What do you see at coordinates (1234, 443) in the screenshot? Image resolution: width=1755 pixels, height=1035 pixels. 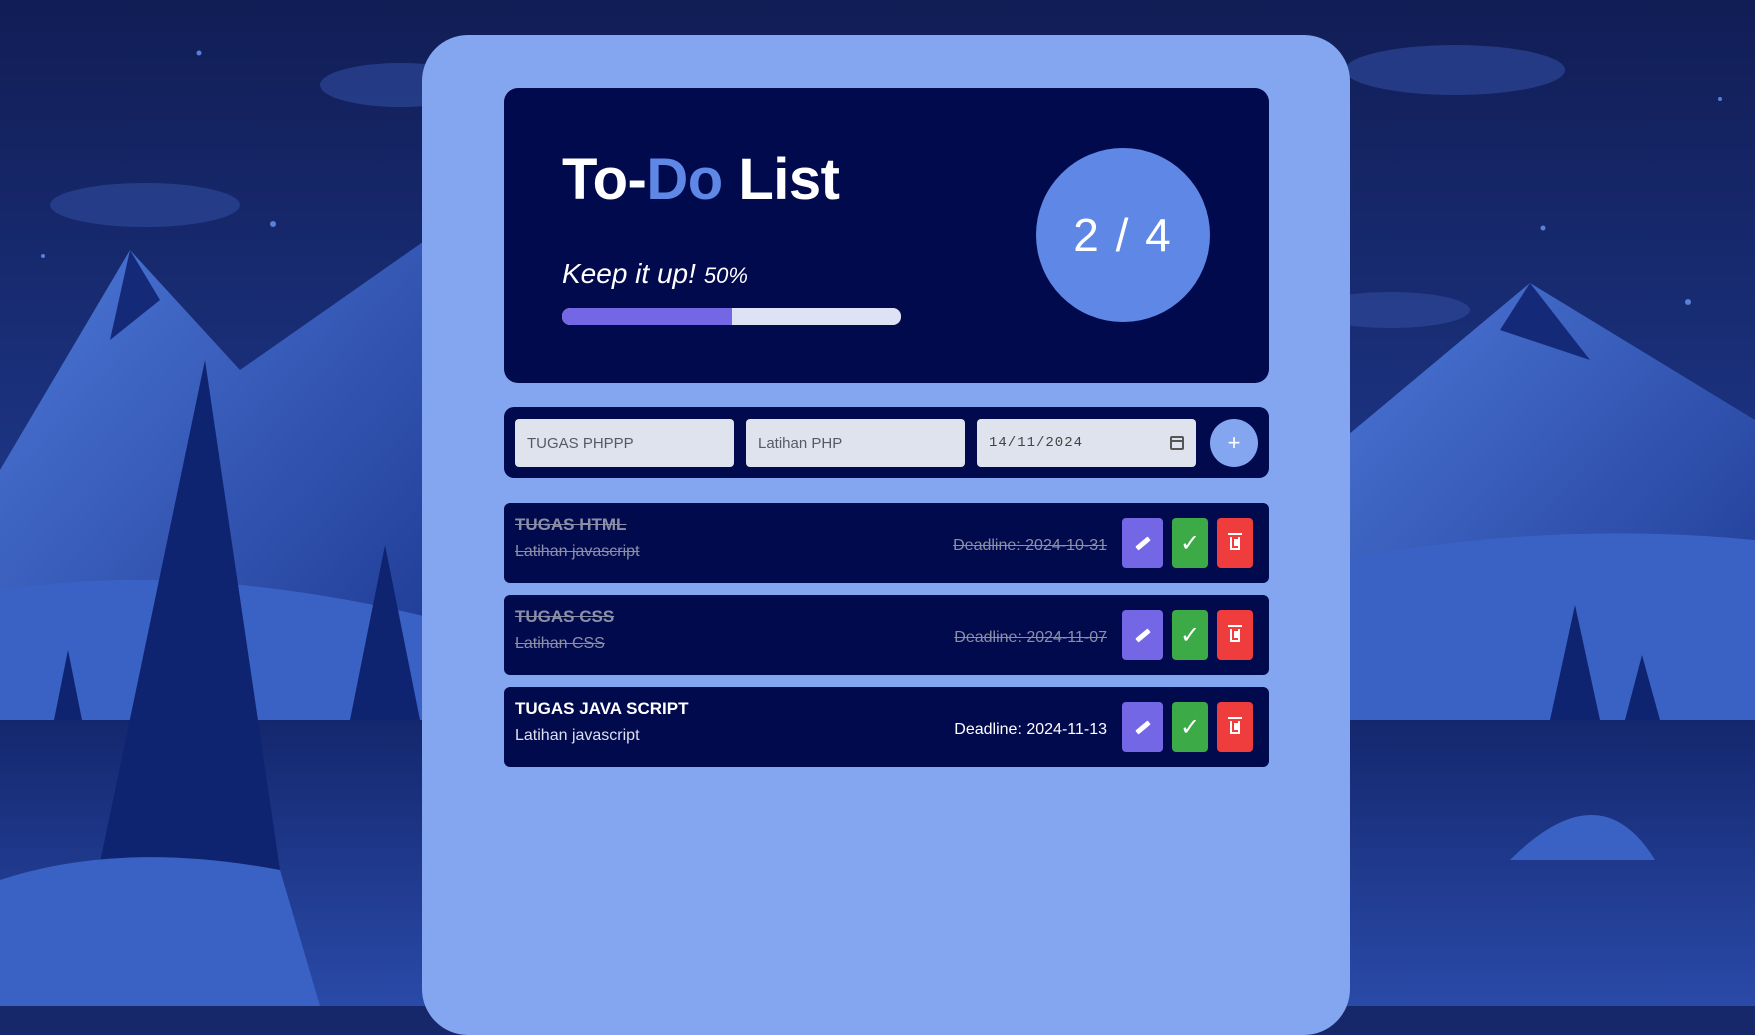 I see `add-task-button: +` at bounding box center [1234, 443].